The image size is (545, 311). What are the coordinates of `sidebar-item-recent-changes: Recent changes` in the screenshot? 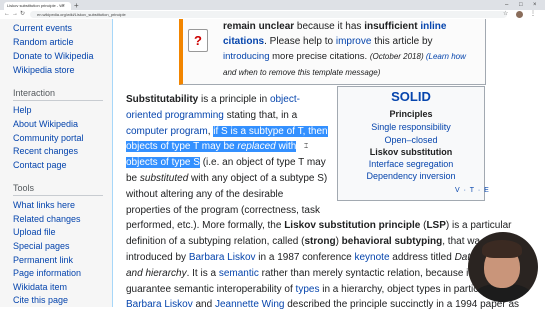 It's located at (45, 151).